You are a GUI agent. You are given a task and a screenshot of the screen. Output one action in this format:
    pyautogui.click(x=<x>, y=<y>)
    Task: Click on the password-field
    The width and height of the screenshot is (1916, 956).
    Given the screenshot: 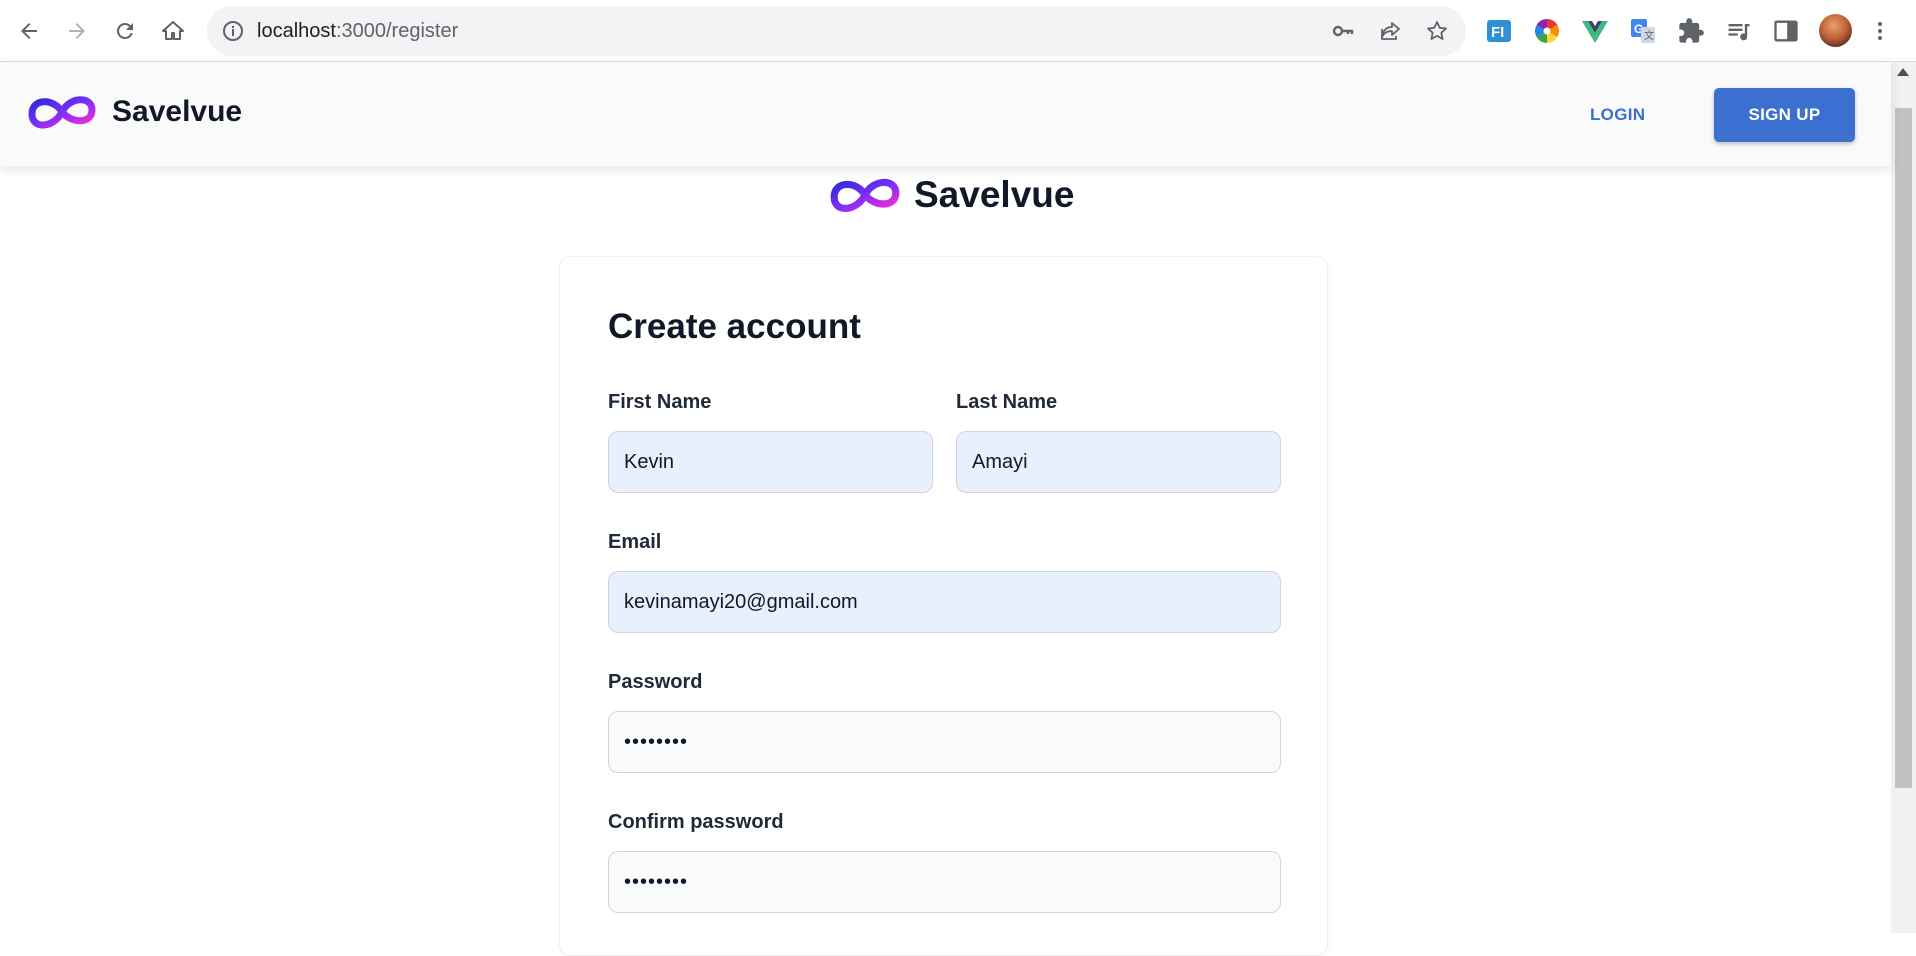 What is the action you would take?
    pyautogui.click(x=944, y=742)
    